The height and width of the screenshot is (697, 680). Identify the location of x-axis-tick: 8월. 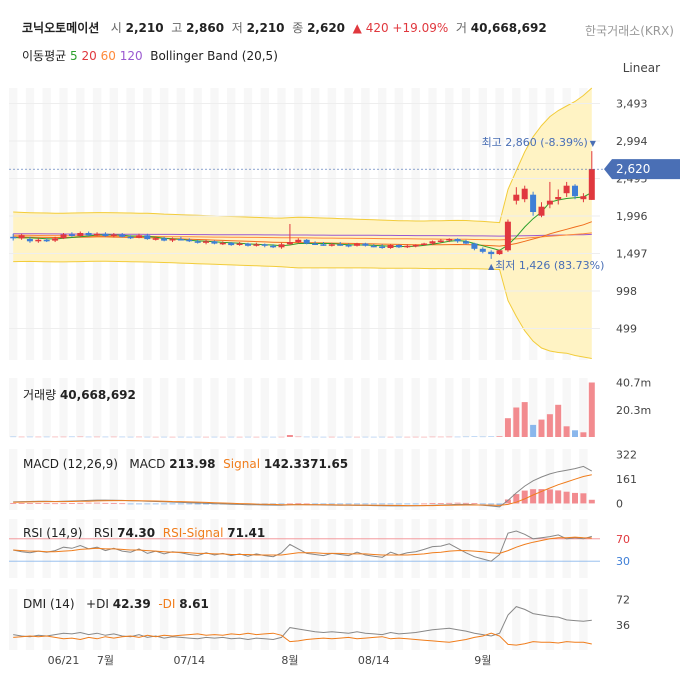
(289, 660).